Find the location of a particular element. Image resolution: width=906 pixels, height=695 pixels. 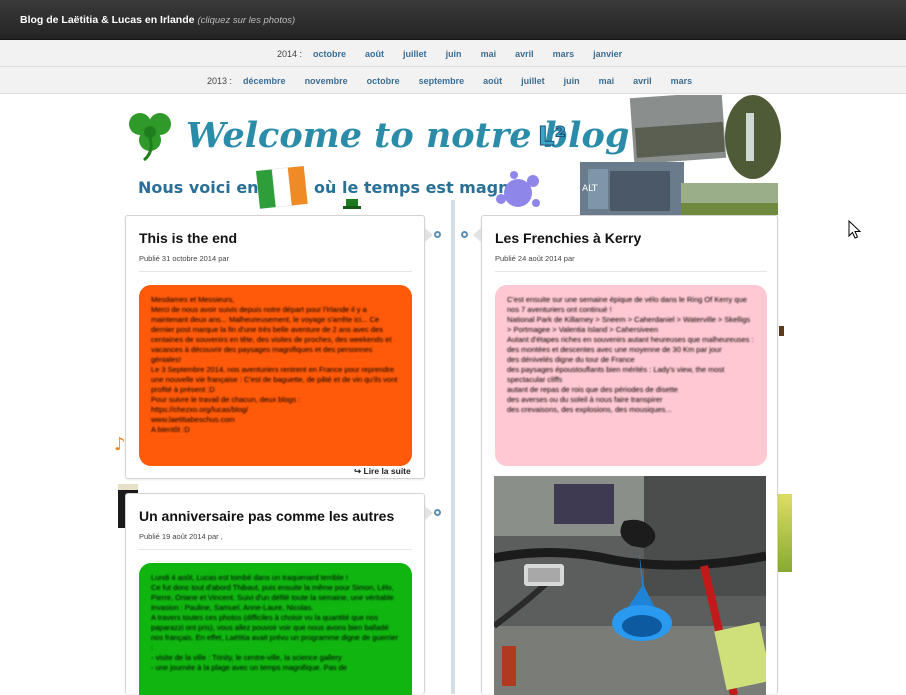

post-meta: Publié 19 août 2014 par , is located at coordinates (181, 536).